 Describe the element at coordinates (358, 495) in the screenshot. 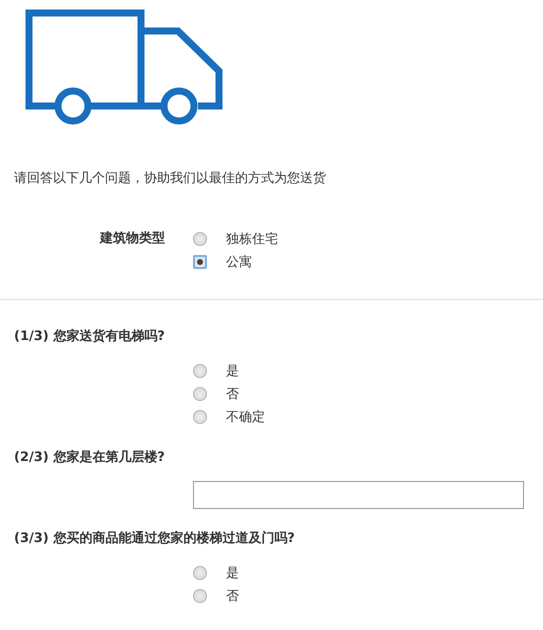

I see `input-field` at that location.